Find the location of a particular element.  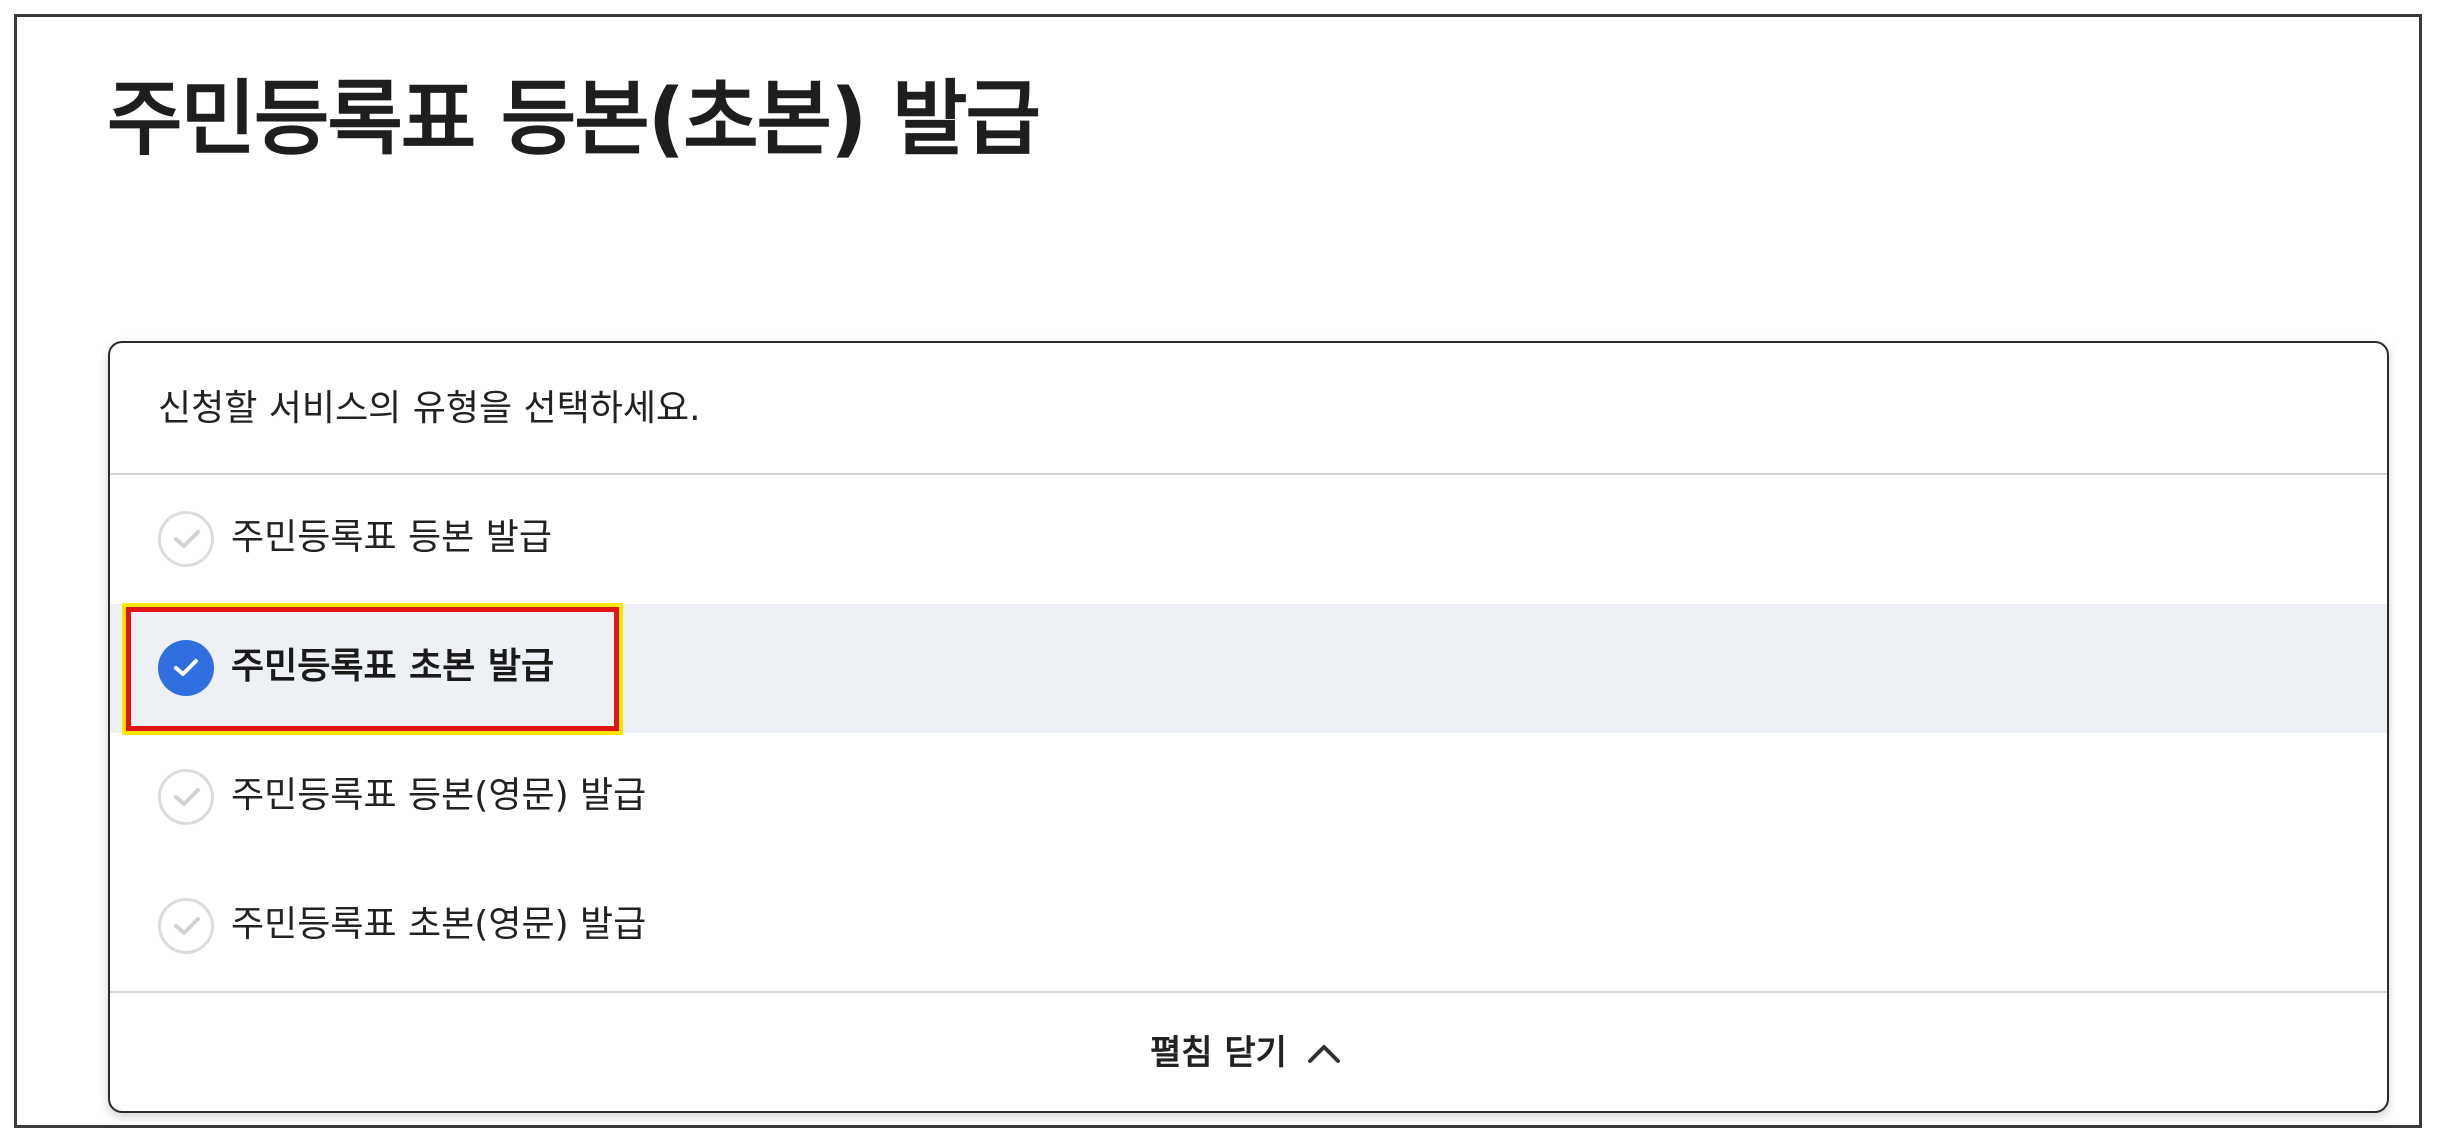

option-label: 주민등록표 초본 발급 is located at coordinates (393, 666).